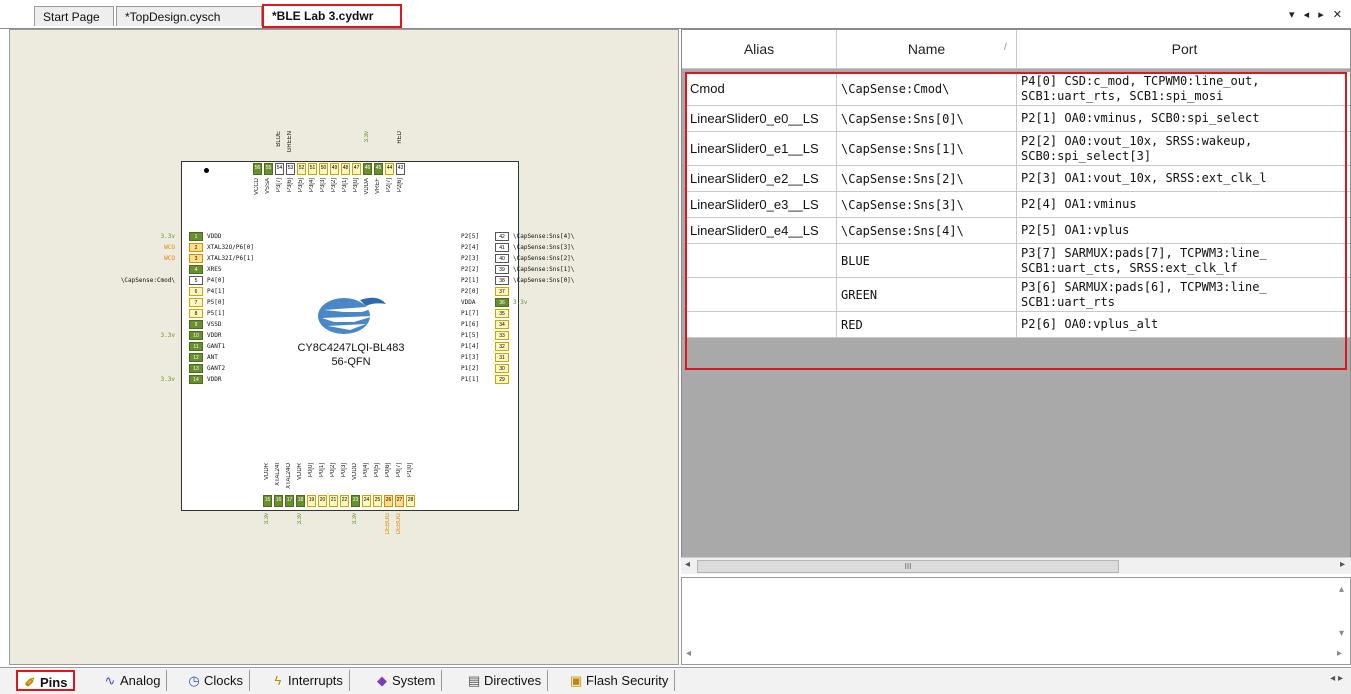  Describe the element at coordinates (332, 16) in the screenshot. I see `tab-ble-lab-3: *BLE Lab 3.cydwr` at that location.